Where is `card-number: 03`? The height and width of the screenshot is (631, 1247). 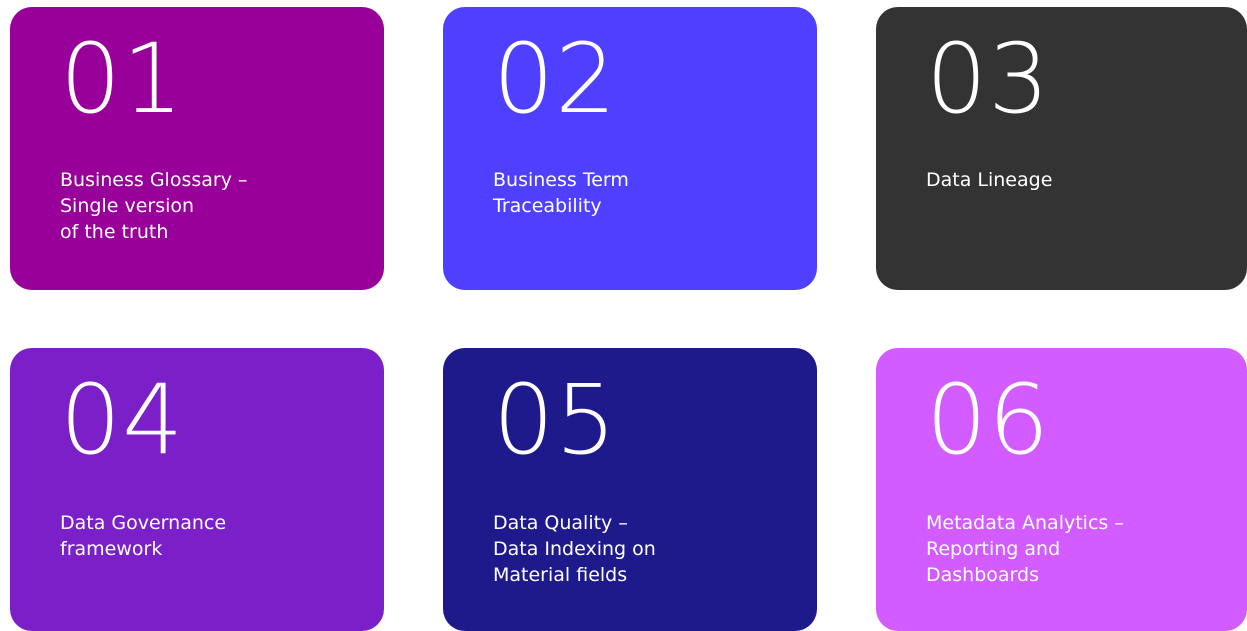 card-number: 03 is located at coordinates (988, 79).